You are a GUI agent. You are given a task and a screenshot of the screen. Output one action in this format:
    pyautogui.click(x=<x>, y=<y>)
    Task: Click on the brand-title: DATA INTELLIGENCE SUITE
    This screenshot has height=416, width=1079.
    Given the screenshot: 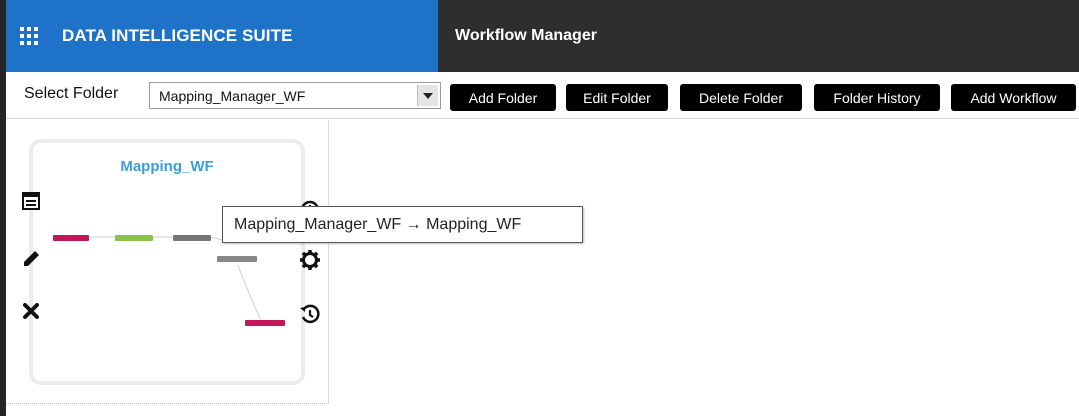 What is the action you would take?
    pyautogui.click(x=177, y=35)
    